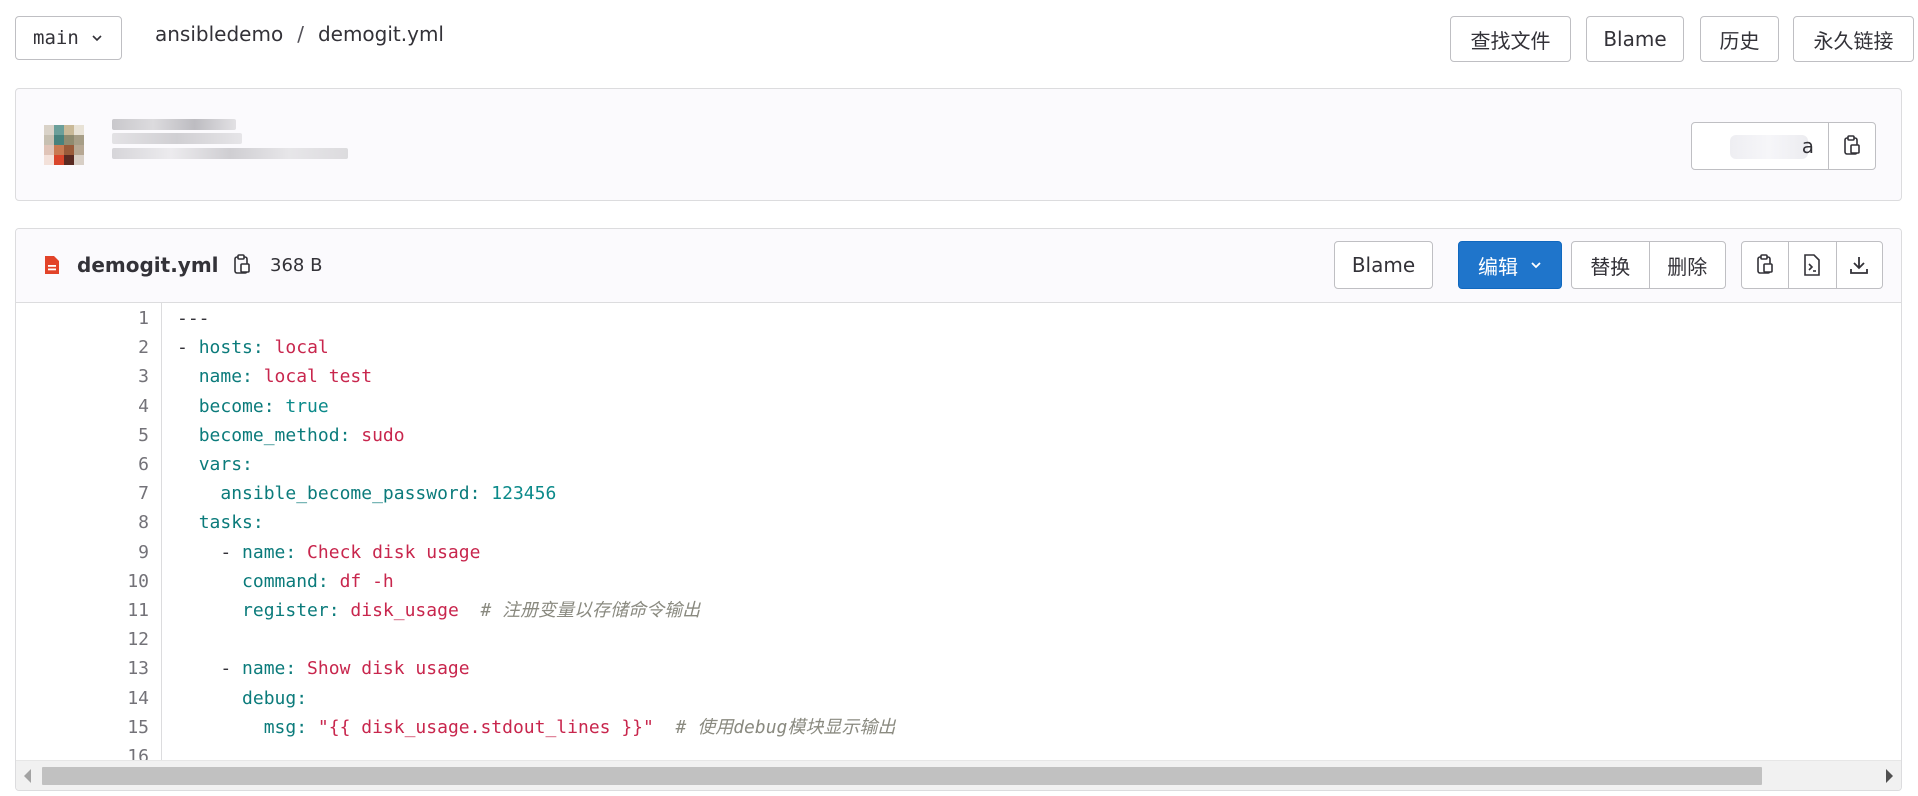 This screenshot has height=796, width=1918. What do you see at coordinates (119, 376) in the screenshot?
I see `line-number: 3` at bounding box center [119, 376].